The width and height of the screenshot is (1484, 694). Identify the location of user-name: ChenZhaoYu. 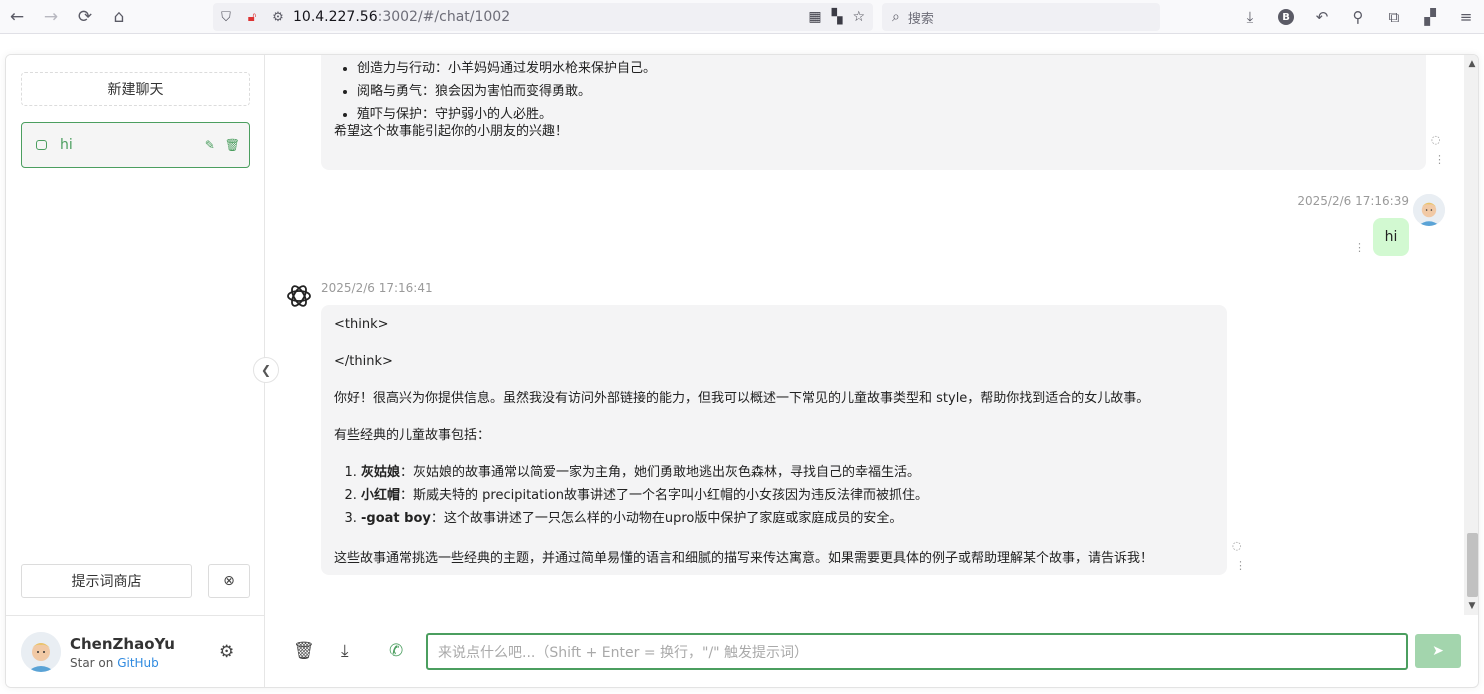
(122, 644).